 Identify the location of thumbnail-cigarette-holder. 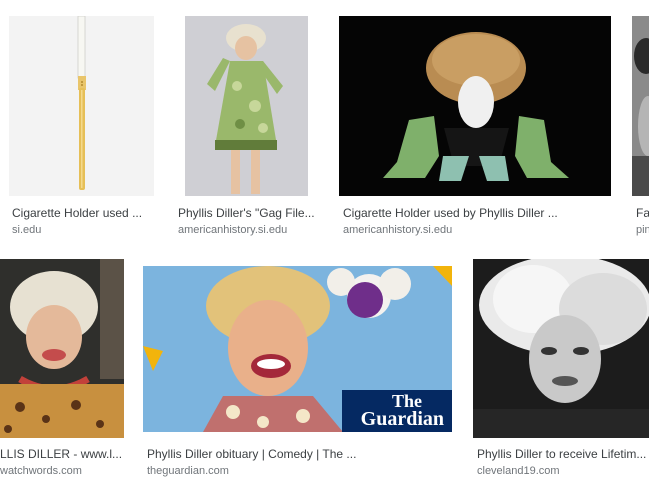
(81, 106).